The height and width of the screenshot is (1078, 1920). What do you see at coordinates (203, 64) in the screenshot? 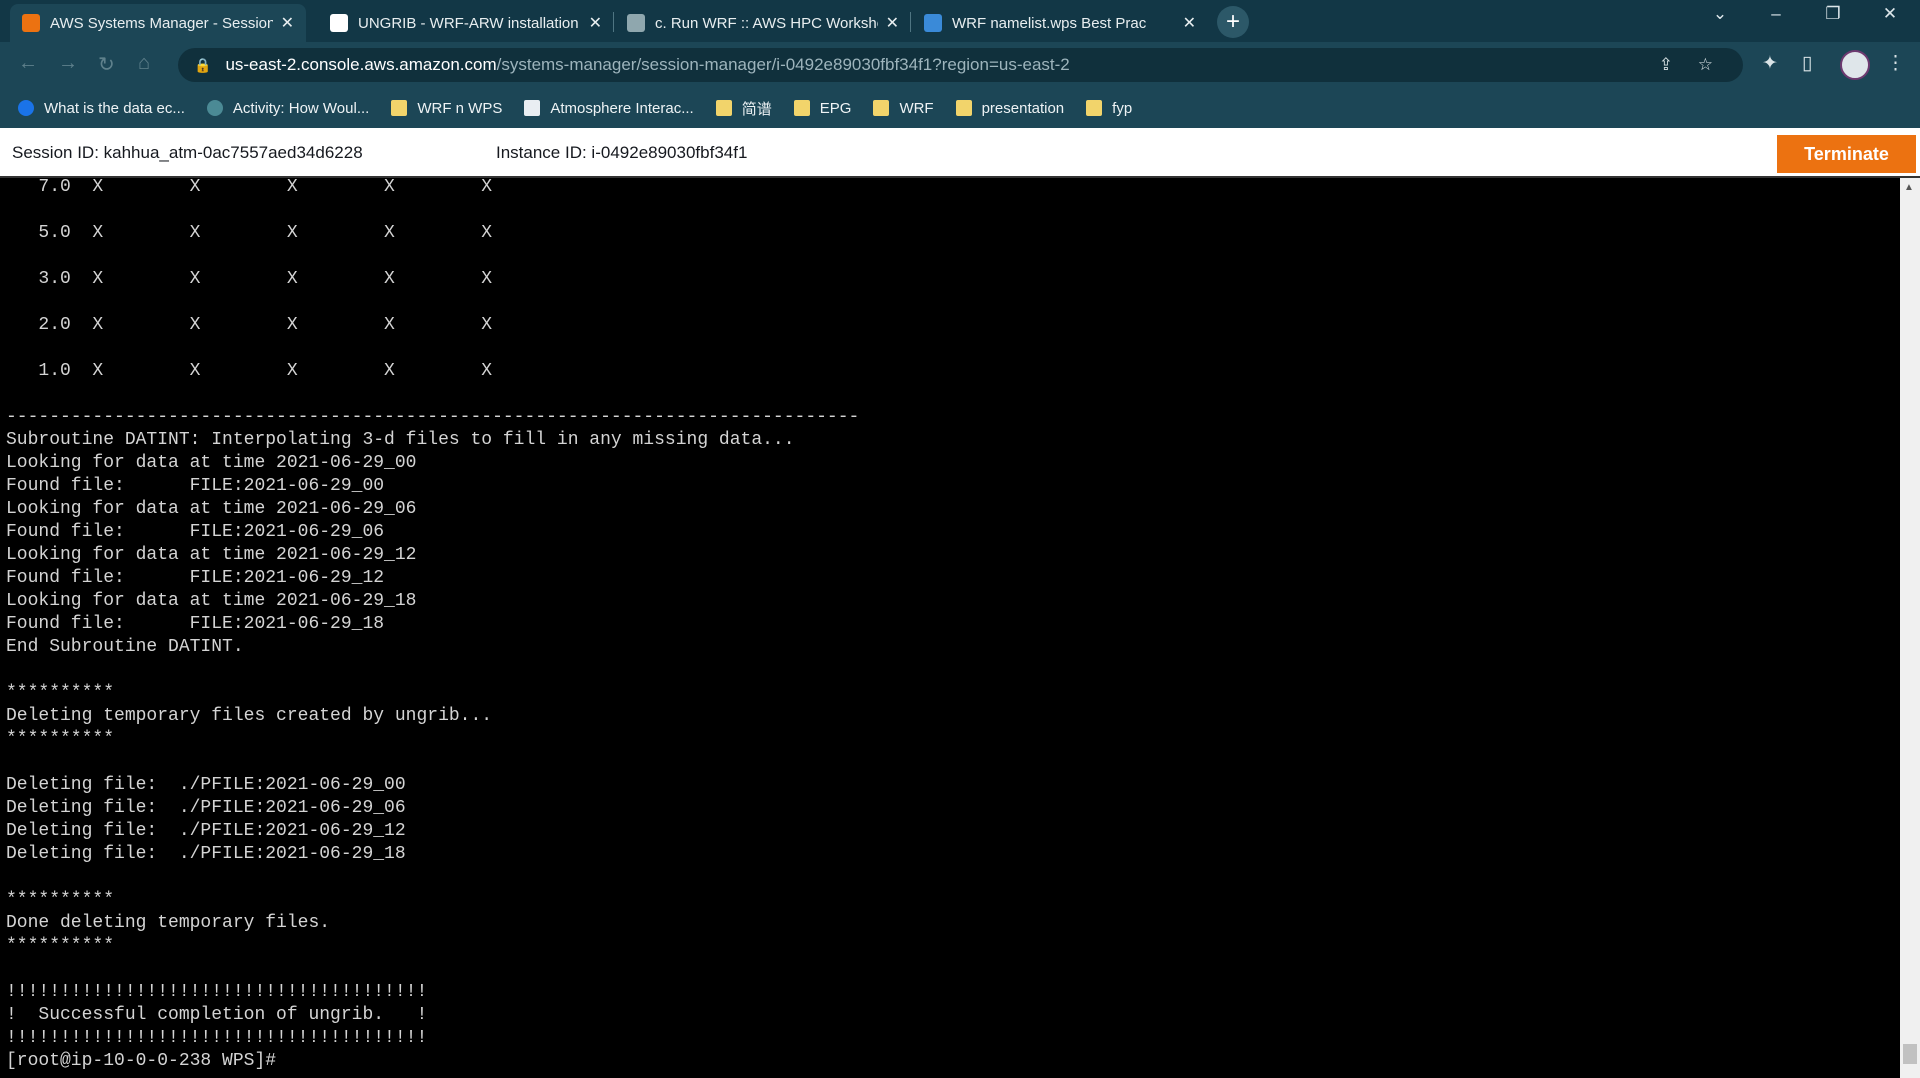
I see `lock-icon: 🔒` at bounding box center [203, 64].